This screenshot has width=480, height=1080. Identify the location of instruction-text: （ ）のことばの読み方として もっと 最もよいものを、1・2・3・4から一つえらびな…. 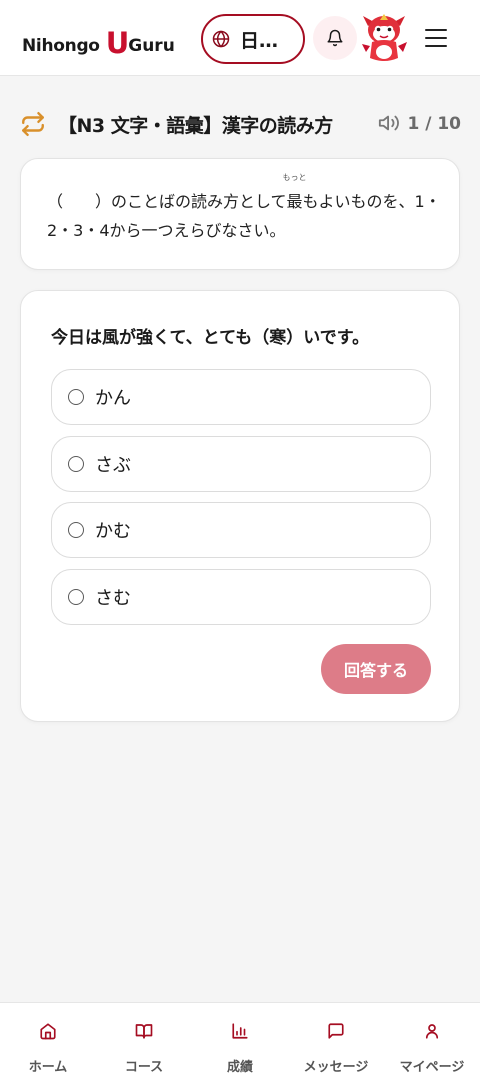
(244, 209).